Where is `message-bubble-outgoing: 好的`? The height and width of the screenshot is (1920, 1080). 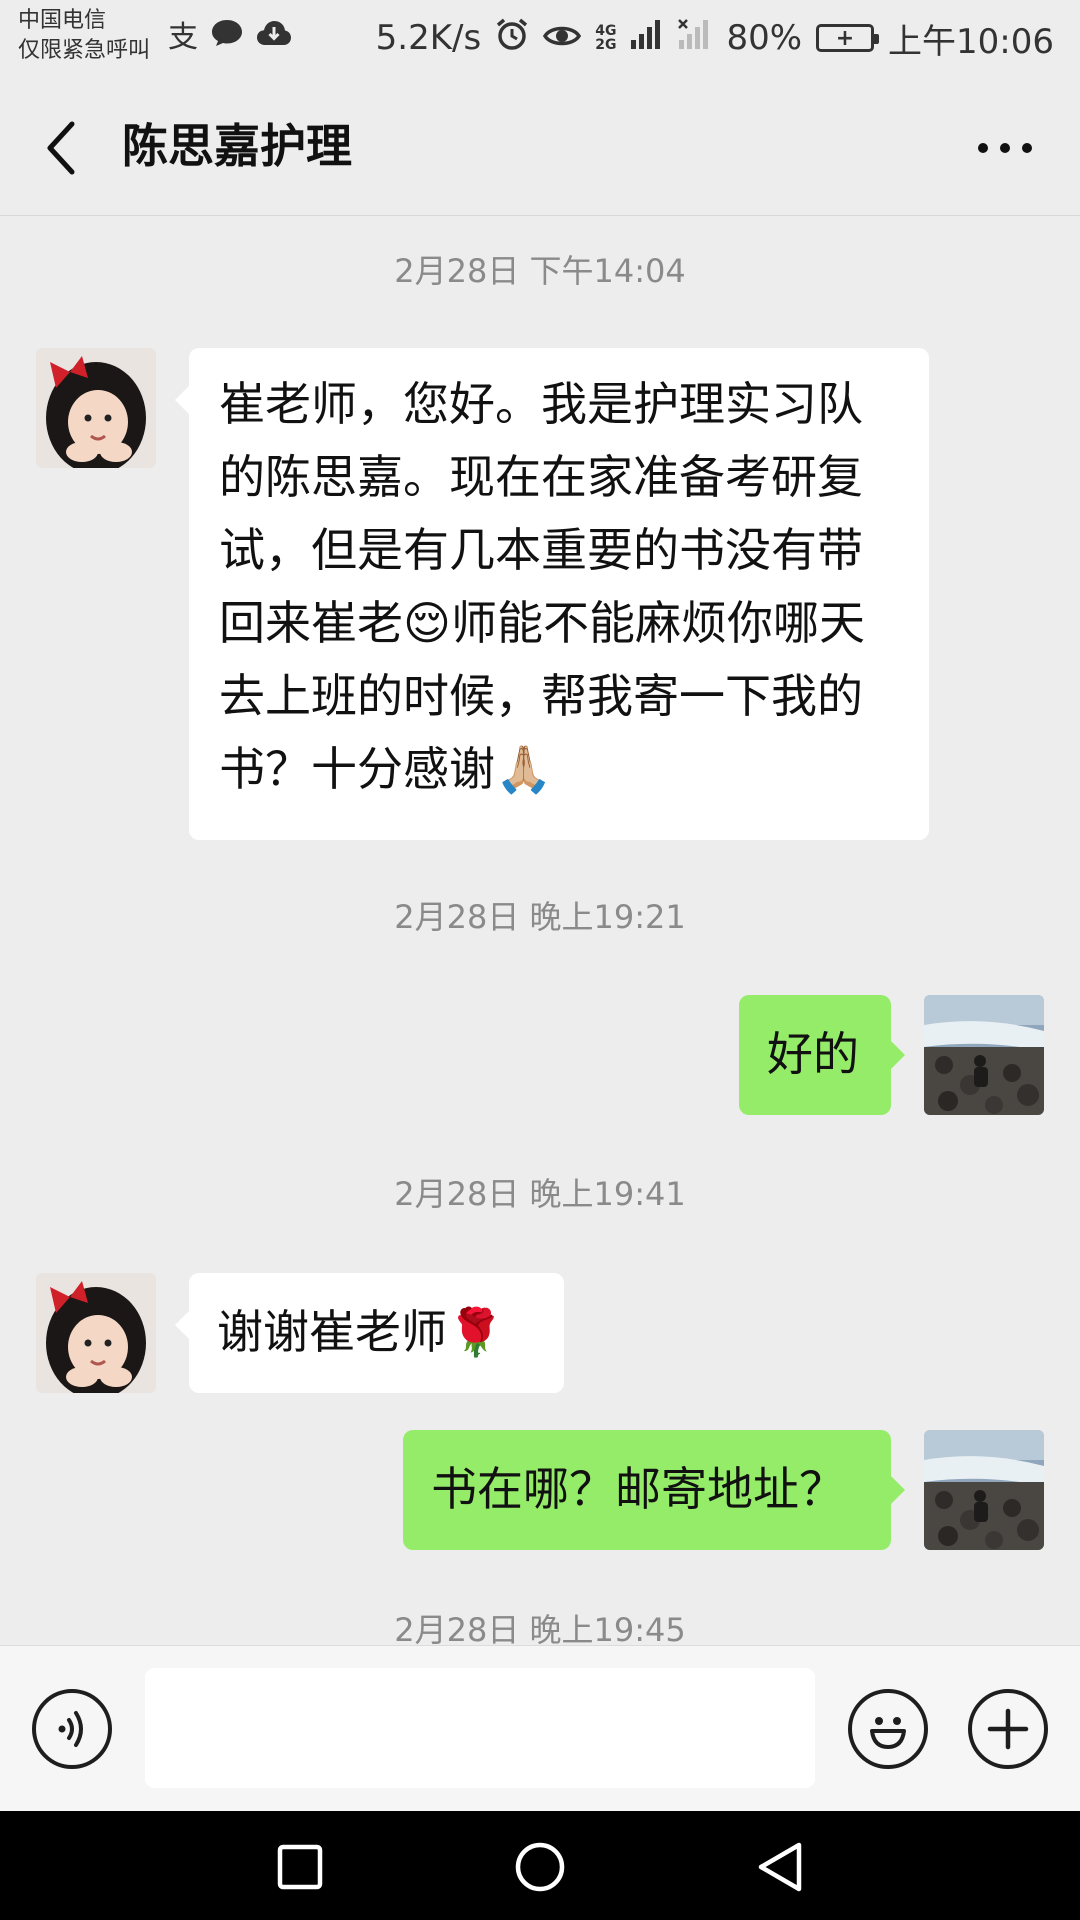 message-bubble-outgoing: 好的 is located at coordinates (822, 1055).